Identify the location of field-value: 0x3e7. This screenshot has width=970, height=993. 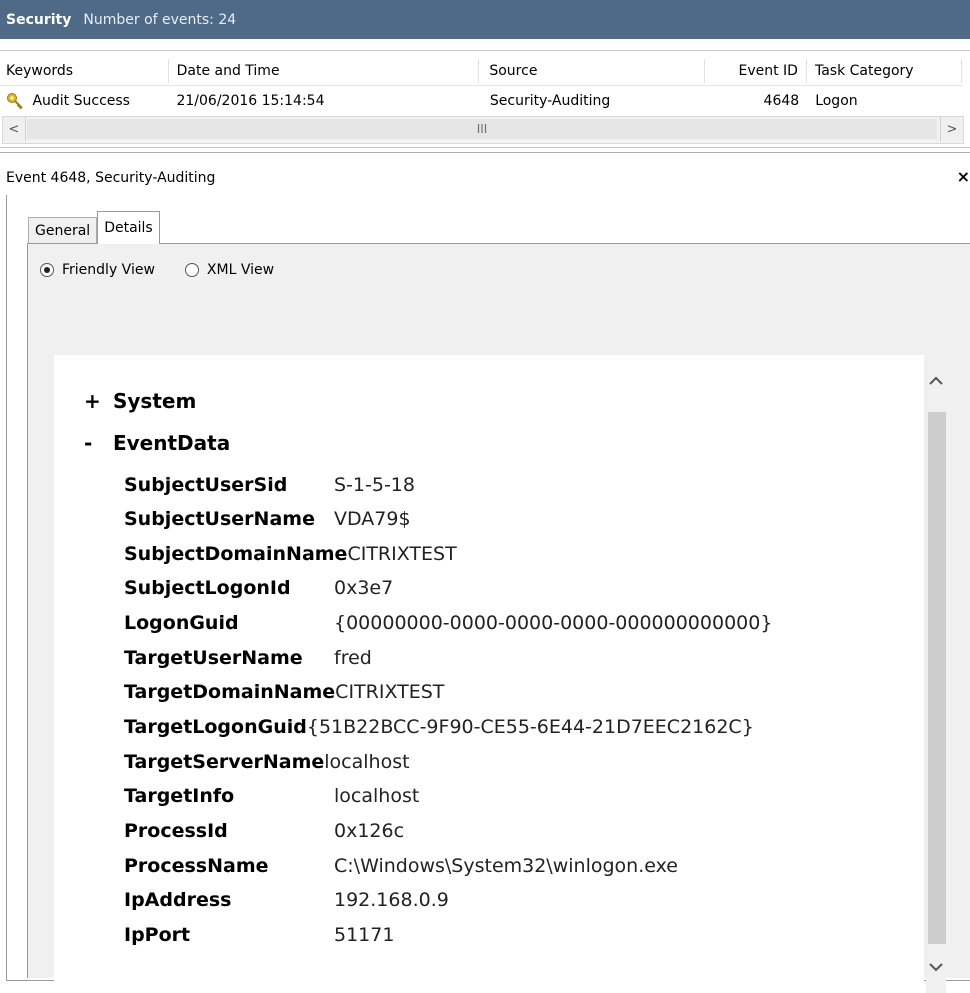
(364, 588).